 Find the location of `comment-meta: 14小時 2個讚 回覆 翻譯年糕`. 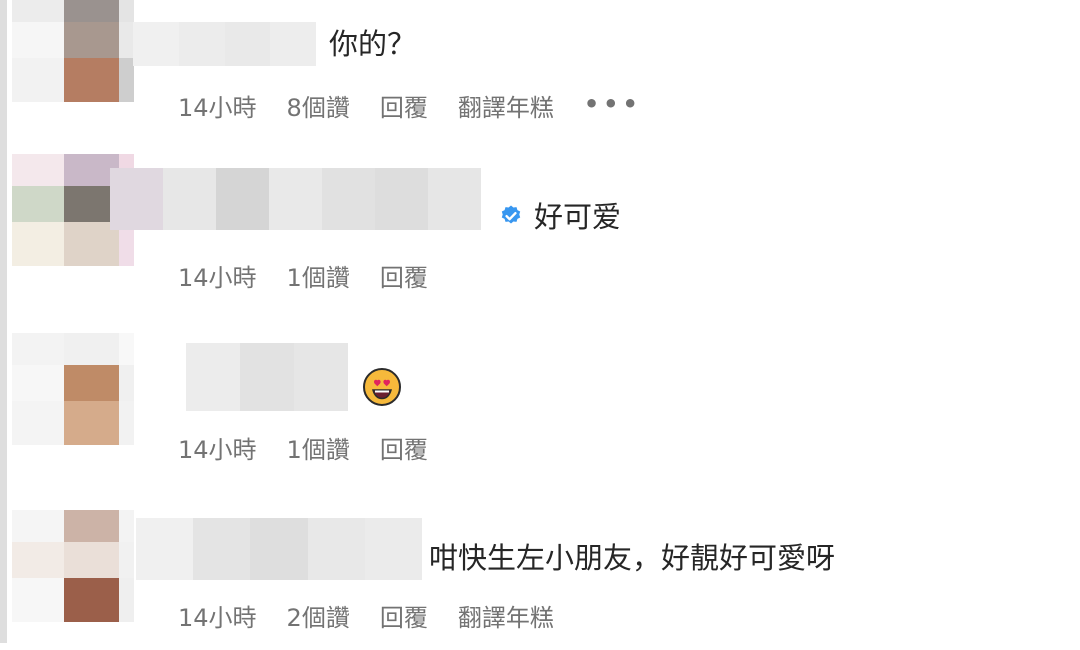

comment-meta: 14小時 2個讚 回覆 翻譯年糕 is located at coordinates (366, 618).